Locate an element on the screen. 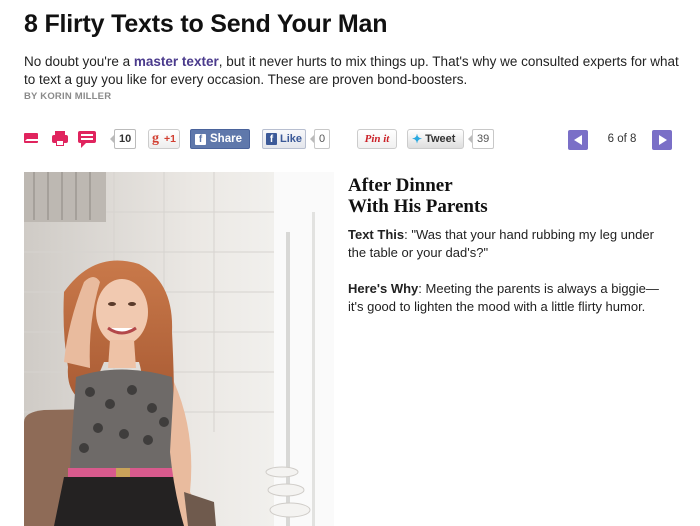  pinterest-button: Pin it is located at coordinates (377, 139).